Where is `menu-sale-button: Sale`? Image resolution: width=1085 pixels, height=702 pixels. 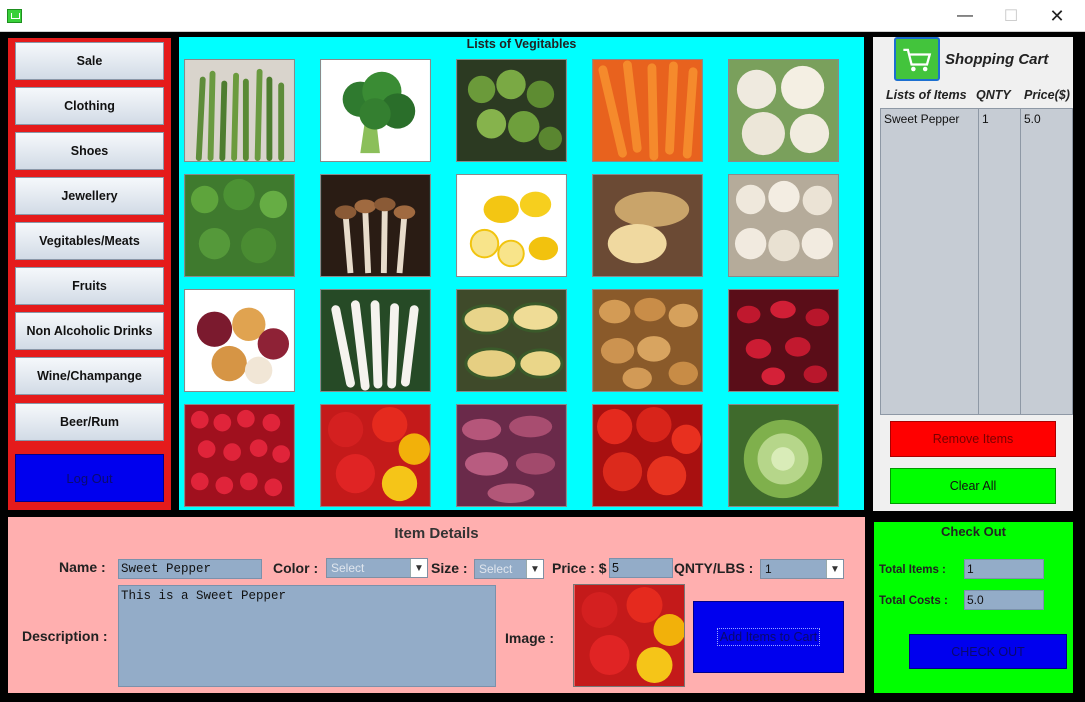 menu-sale-button: Sale is located at coordinates (89, 61).